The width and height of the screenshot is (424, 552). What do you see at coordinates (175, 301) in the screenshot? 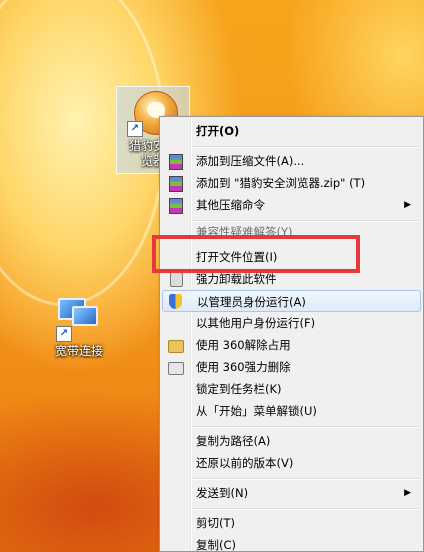
I see `uac-shield-icon` at bounding box center [175, 301].